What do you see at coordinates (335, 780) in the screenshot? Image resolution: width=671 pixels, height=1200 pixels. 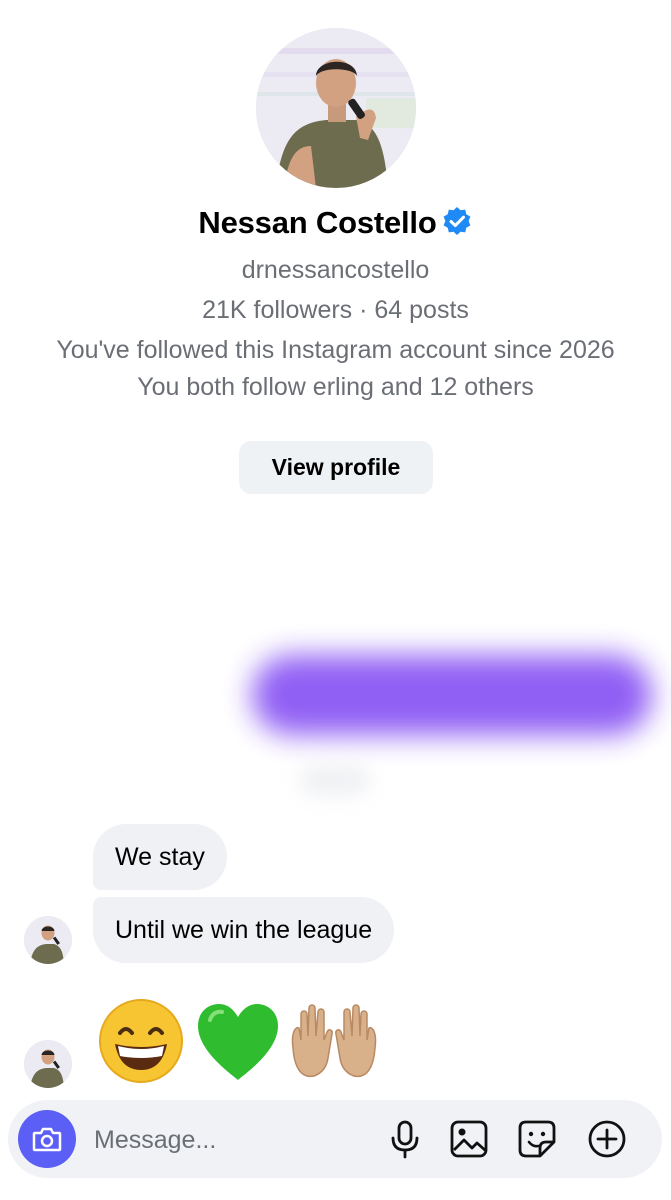 I see `blurred-reaction` at bounding box center [335, 780].